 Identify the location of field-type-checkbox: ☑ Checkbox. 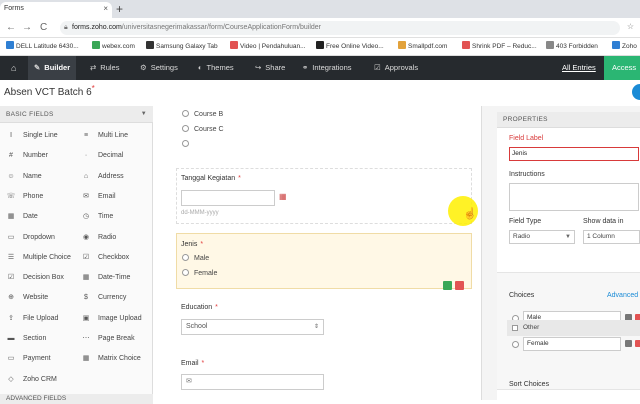
(104, 258).